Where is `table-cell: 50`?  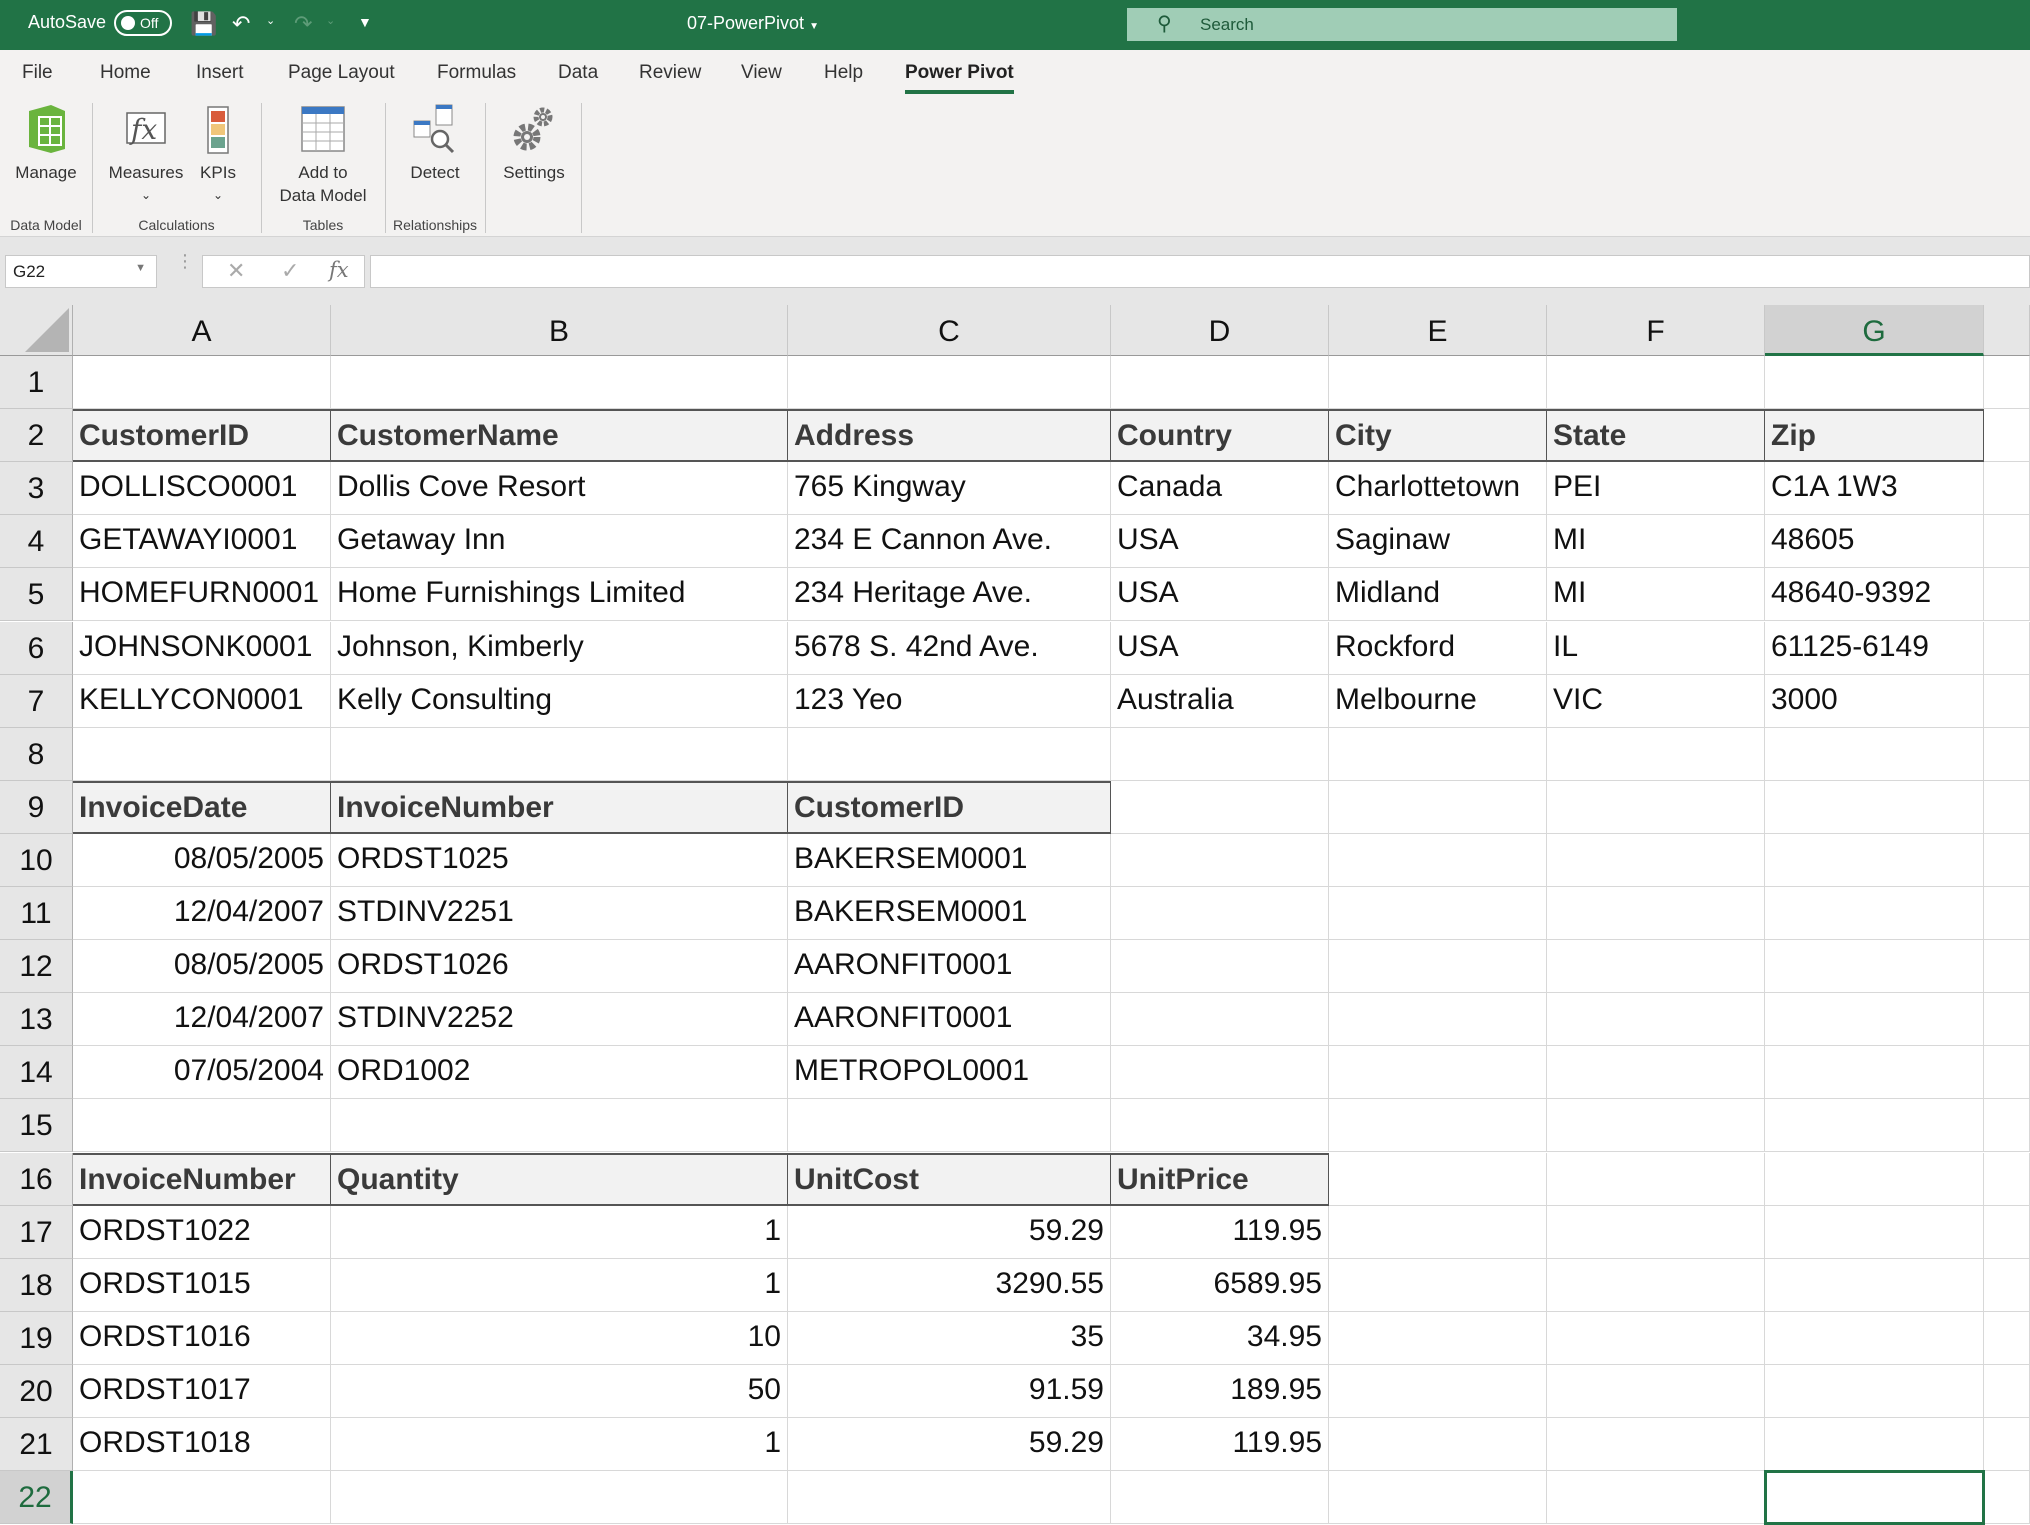 table-cell: 50 is located at coordinates (559, 1391).